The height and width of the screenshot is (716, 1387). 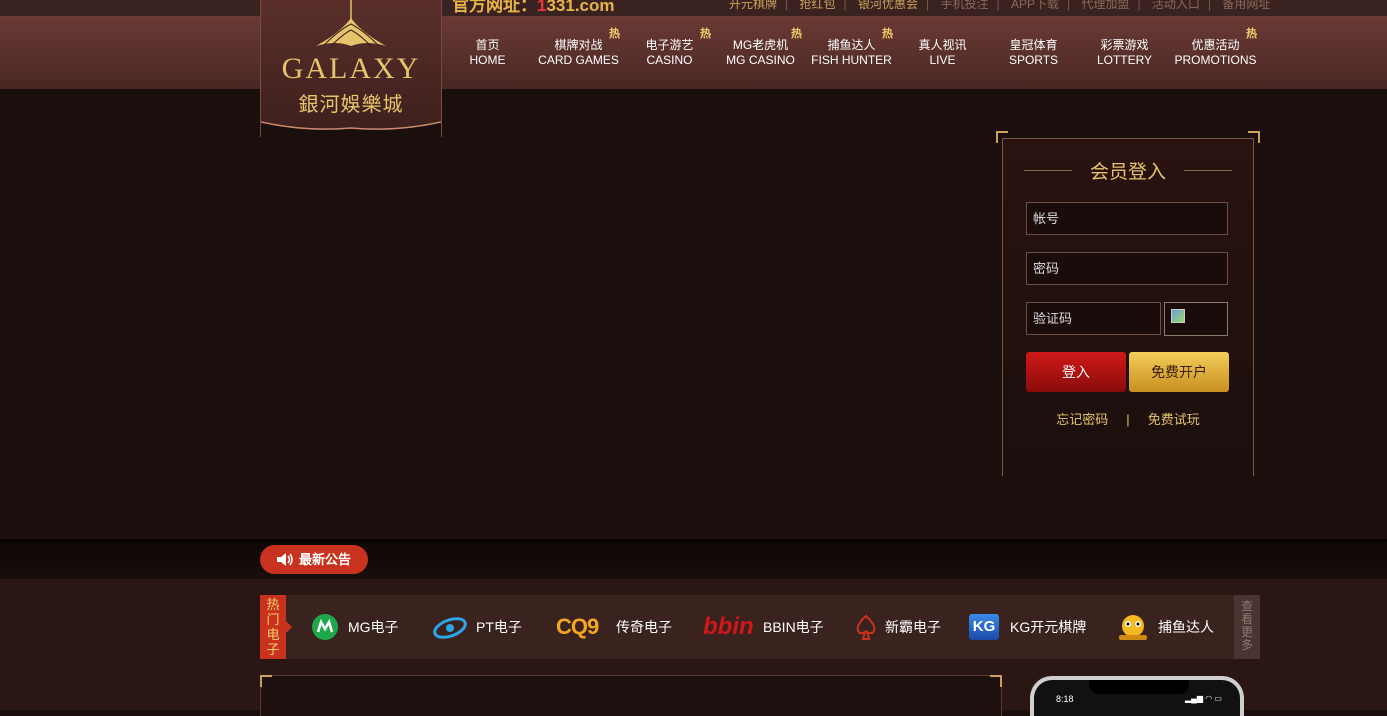 I want to click on nav-card-games: 热棋牌对战 CARD GAMES, so click(x=578, y=52).